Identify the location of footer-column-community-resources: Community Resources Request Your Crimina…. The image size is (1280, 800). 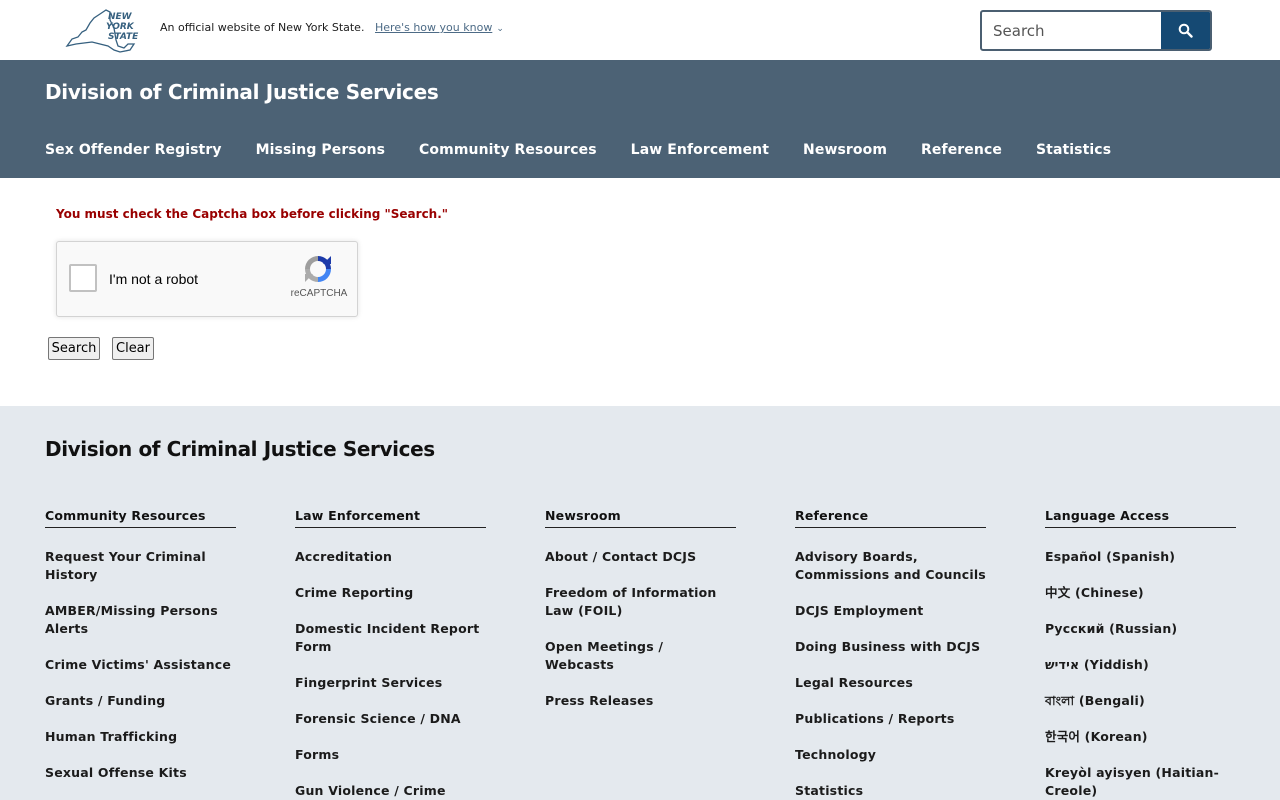
(140, 654).